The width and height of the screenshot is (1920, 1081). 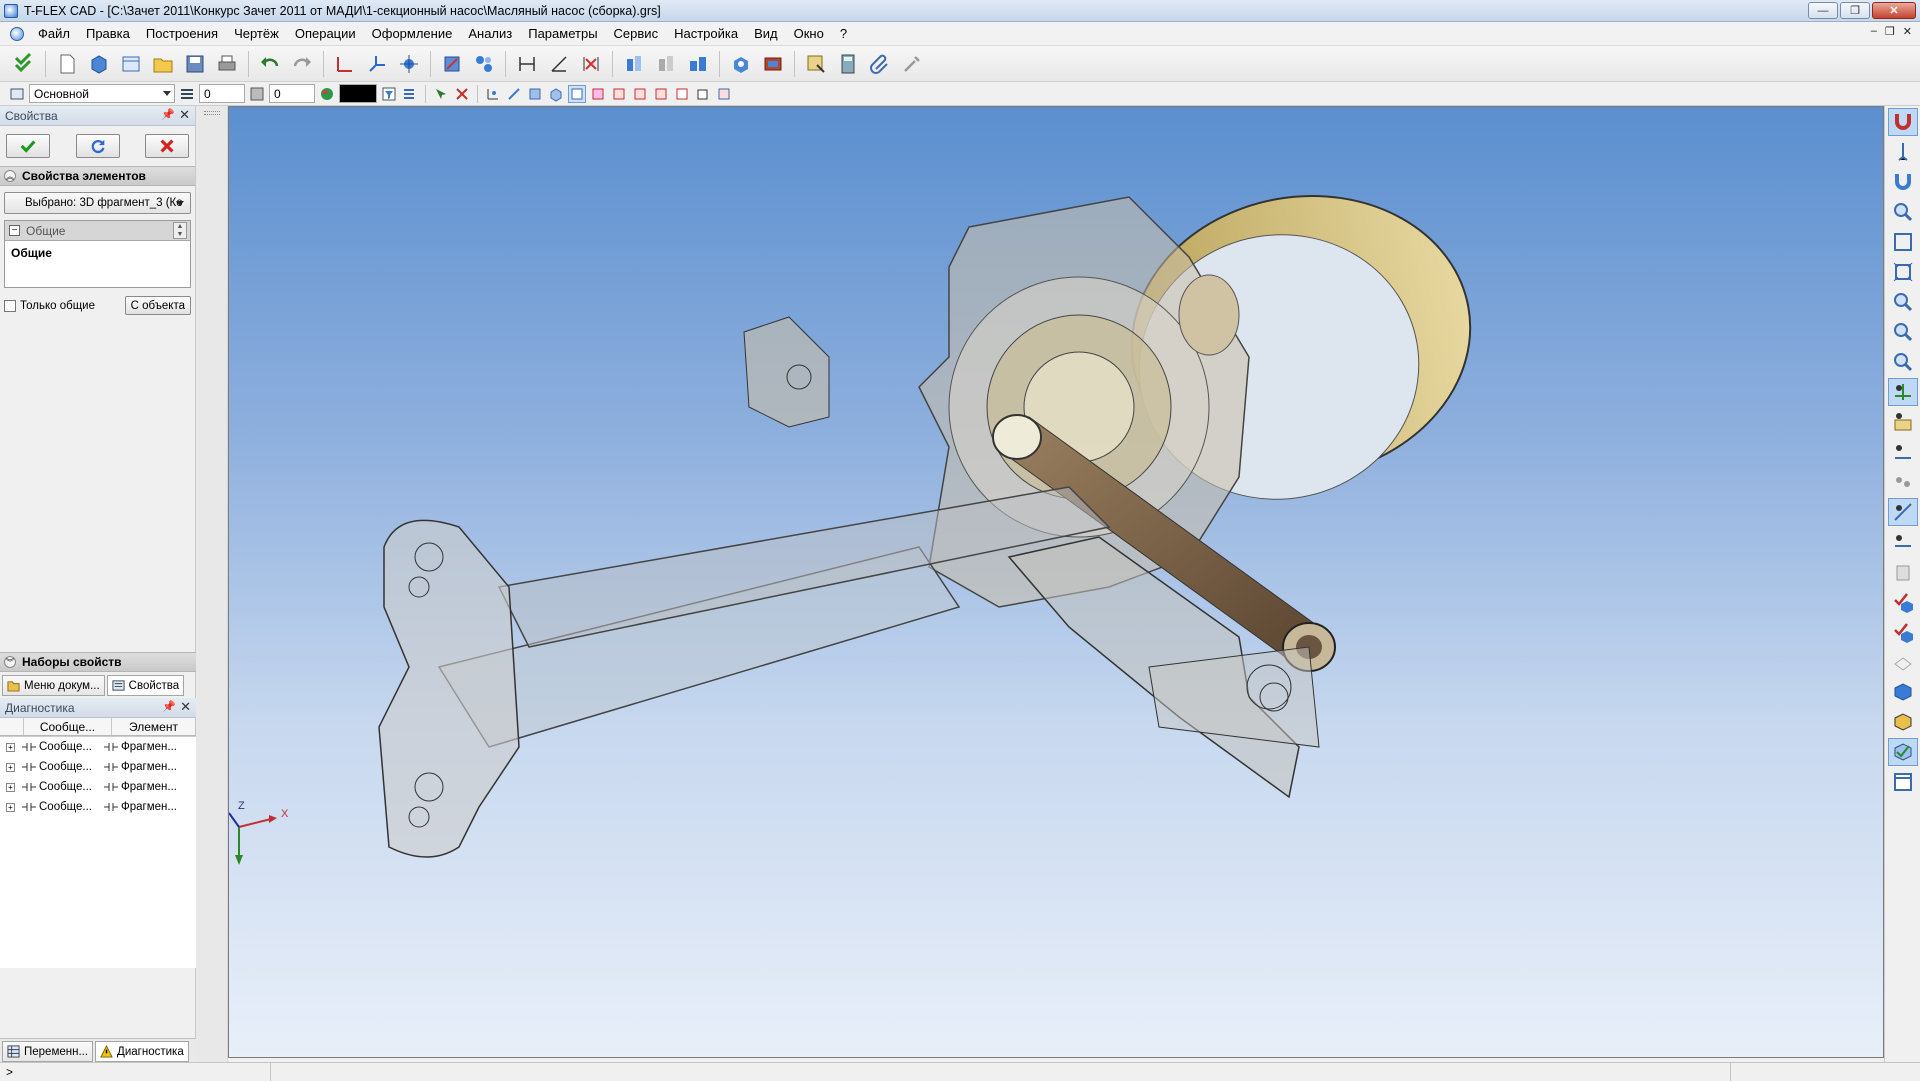 What do you see at coordinates (184, 115) in the screenshot?
I see `close-icon: ✕` at bounding box center [184, 115].